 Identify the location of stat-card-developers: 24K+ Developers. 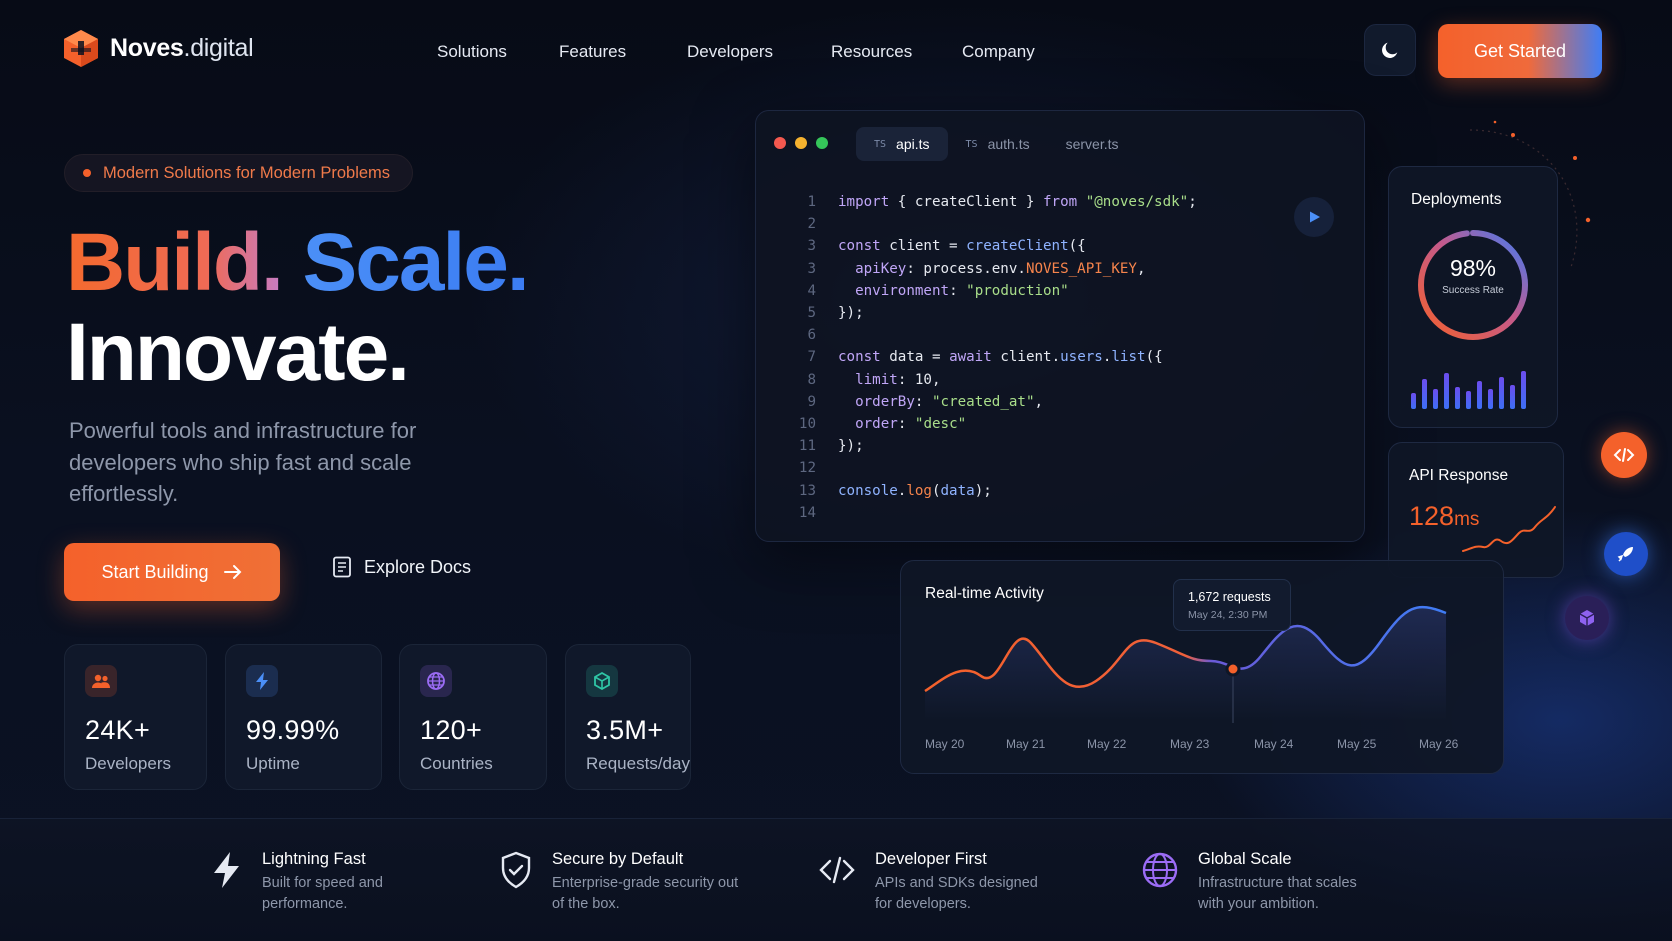
(135, 717).